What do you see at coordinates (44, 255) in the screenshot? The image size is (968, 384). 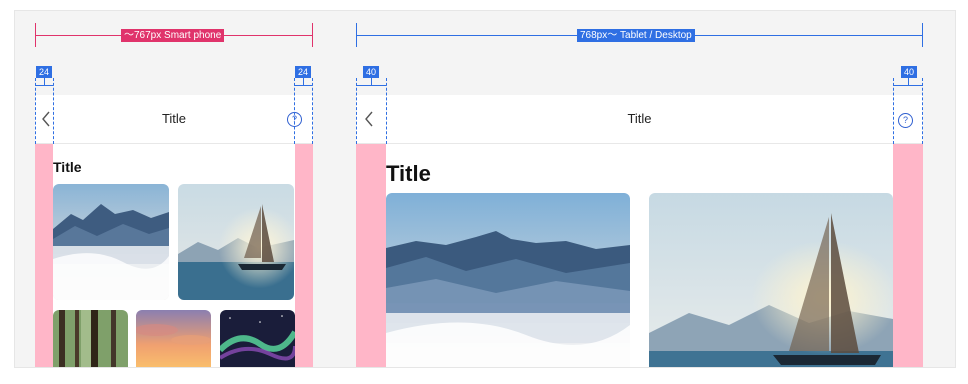 I see `sp-gutter-left` at bounding box center [44, 255].